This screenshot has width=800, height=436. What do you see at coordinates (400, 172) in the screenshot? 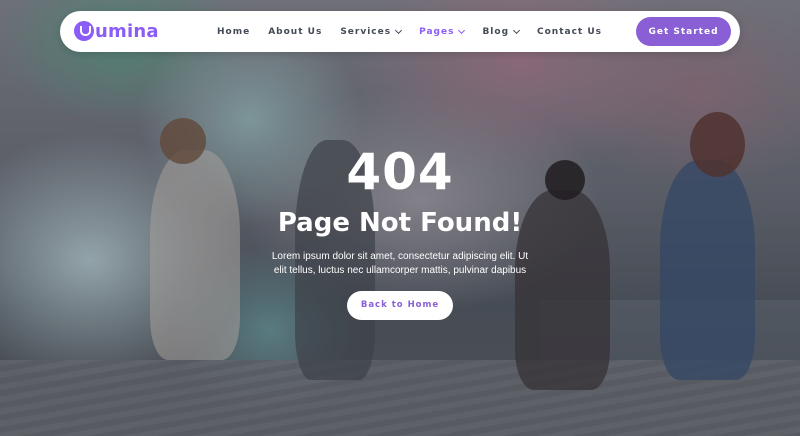
I see `error-code: 404` at bounding box center [400, 172].